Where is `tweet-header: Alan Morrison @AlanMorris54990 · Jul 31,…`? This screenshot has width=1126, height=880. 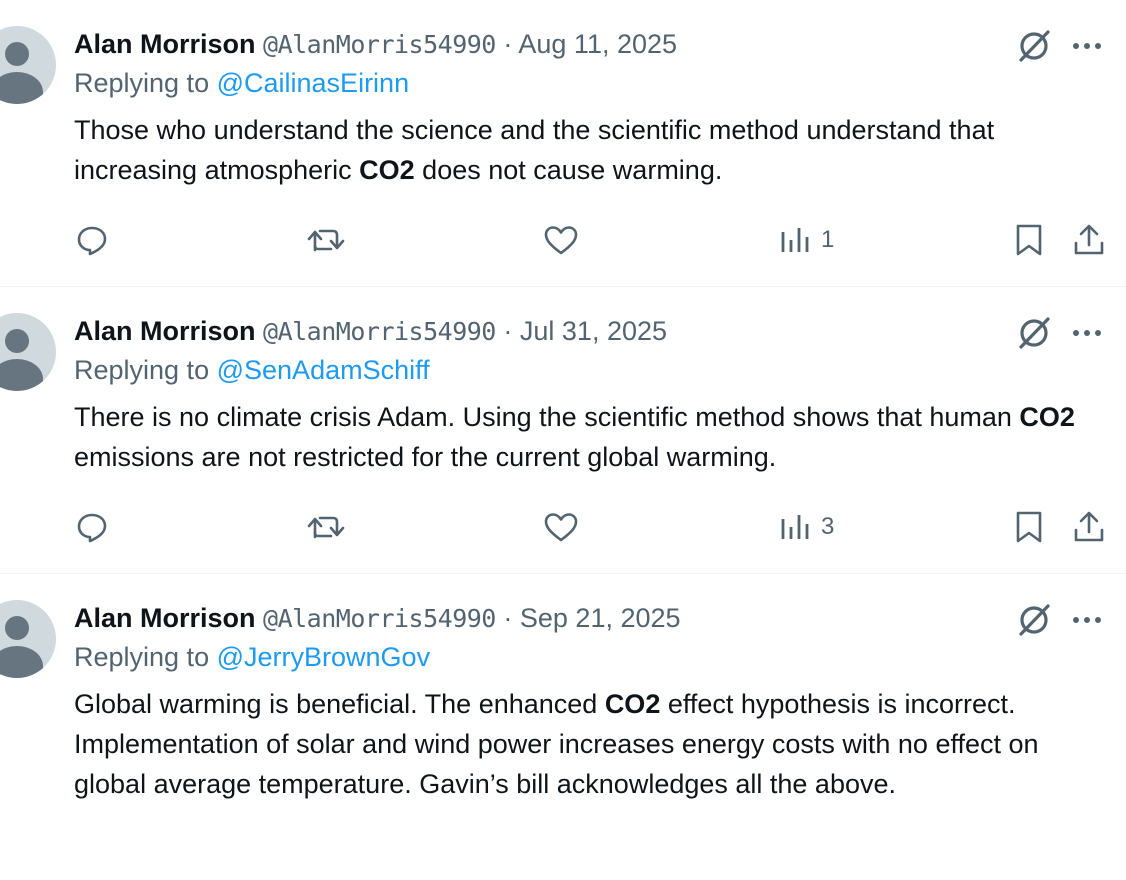
tweet-header: Alan Morrison @AlanMorris54990 · Jul 31,… is located at coordinates (370, 331).